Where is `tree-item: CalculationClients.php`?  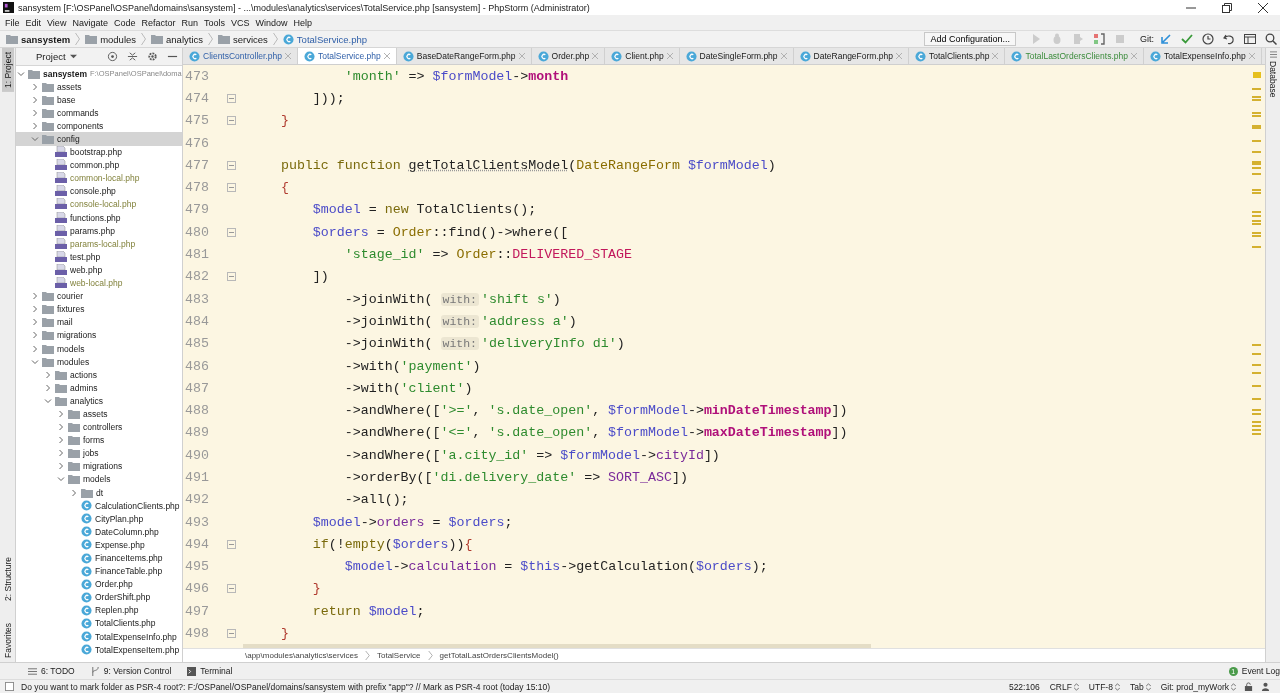
tree-item: CalculationClients.php is located at coordinates (99, 506).